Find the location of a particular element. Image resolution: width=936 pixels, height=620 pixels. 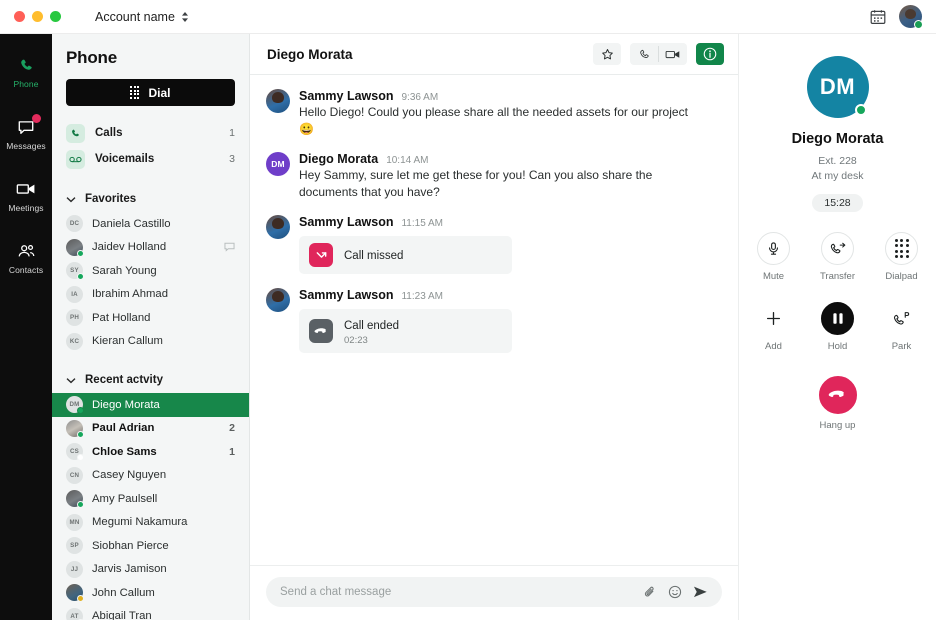

close-window-button is located at coordinates (19, 16).